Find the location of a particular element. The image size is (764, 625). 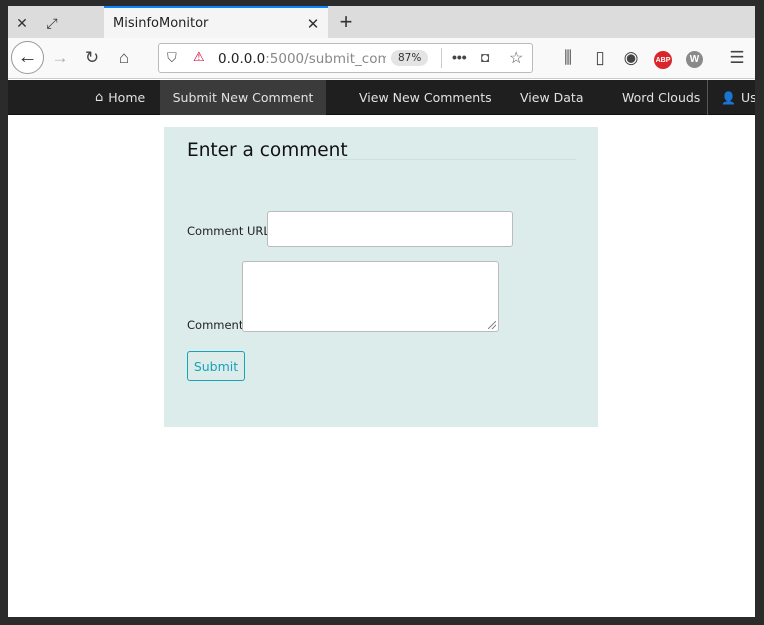

nav-word-clouds-label: Word Clouds is located at coordinates (661, 97).